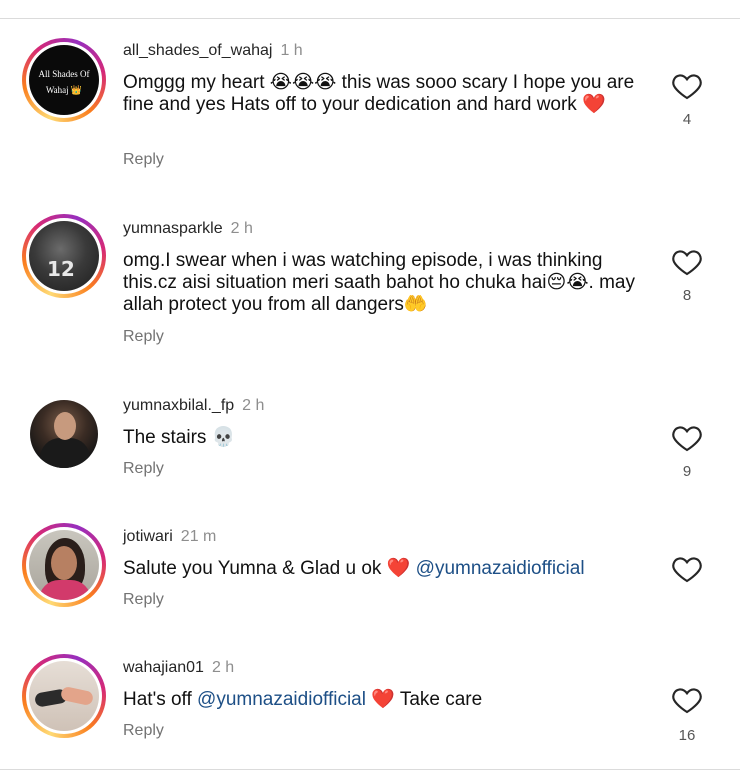 Image resolution: width=740 pixels, height=779 pixels. I want to click on comment-username: wahajian01 2 h, so click(178, 668).